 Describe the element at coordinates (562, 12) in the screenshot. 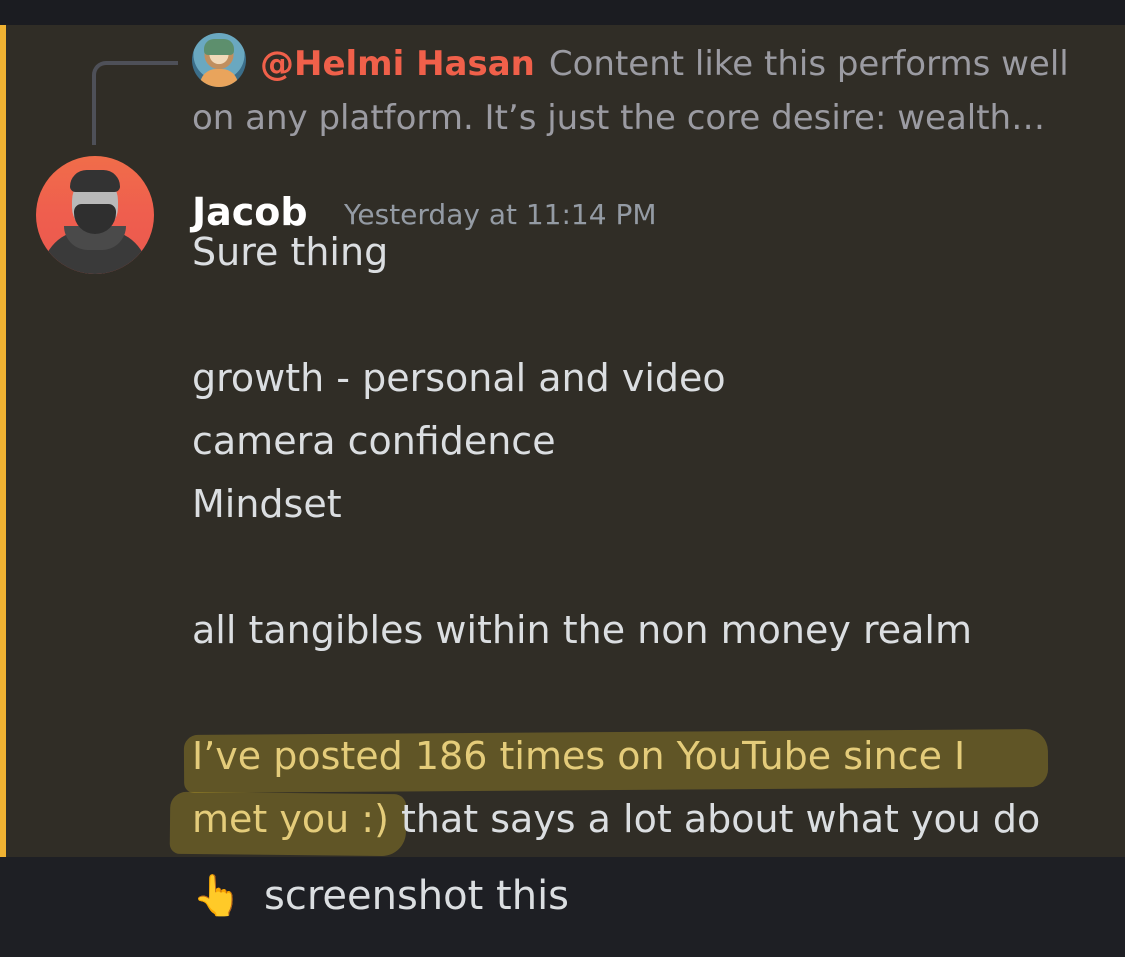

I see `top-strip` at that location.